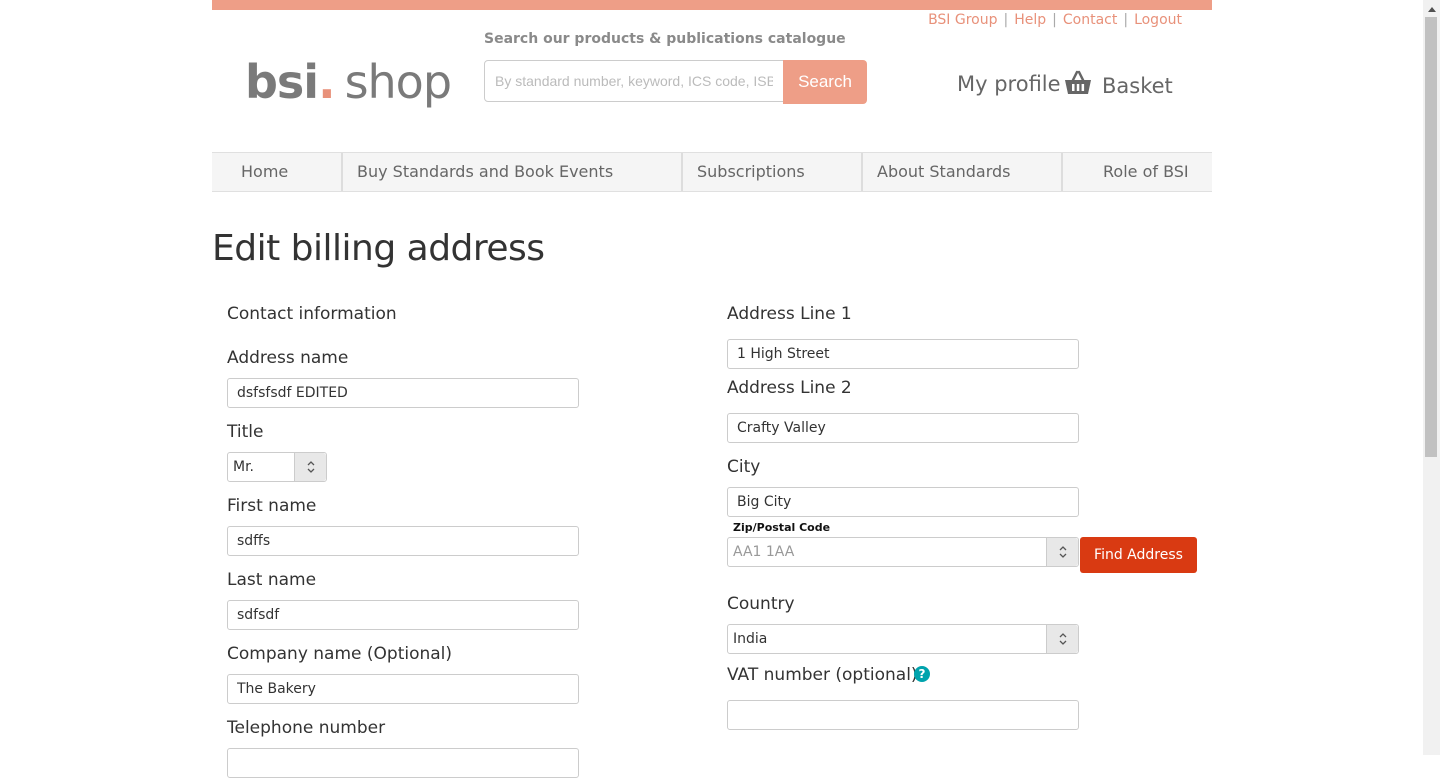 Image resolution: width=1440 pixels, height=778 pixels. I want to click on zip-field: AA1 1AA, so click(903, 552).